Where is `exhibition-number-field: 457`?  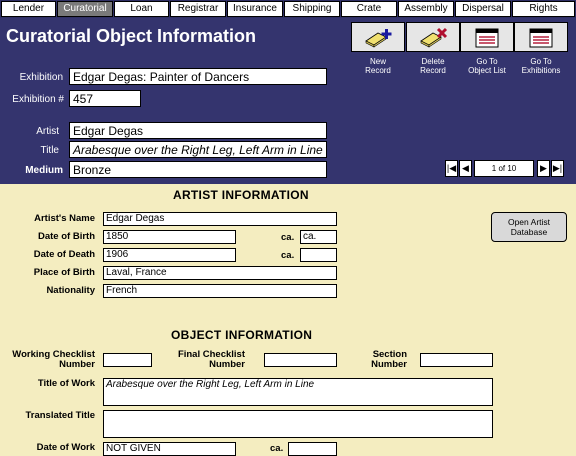 exhibition-number-field: 457 is located at coordinates (105, 98).